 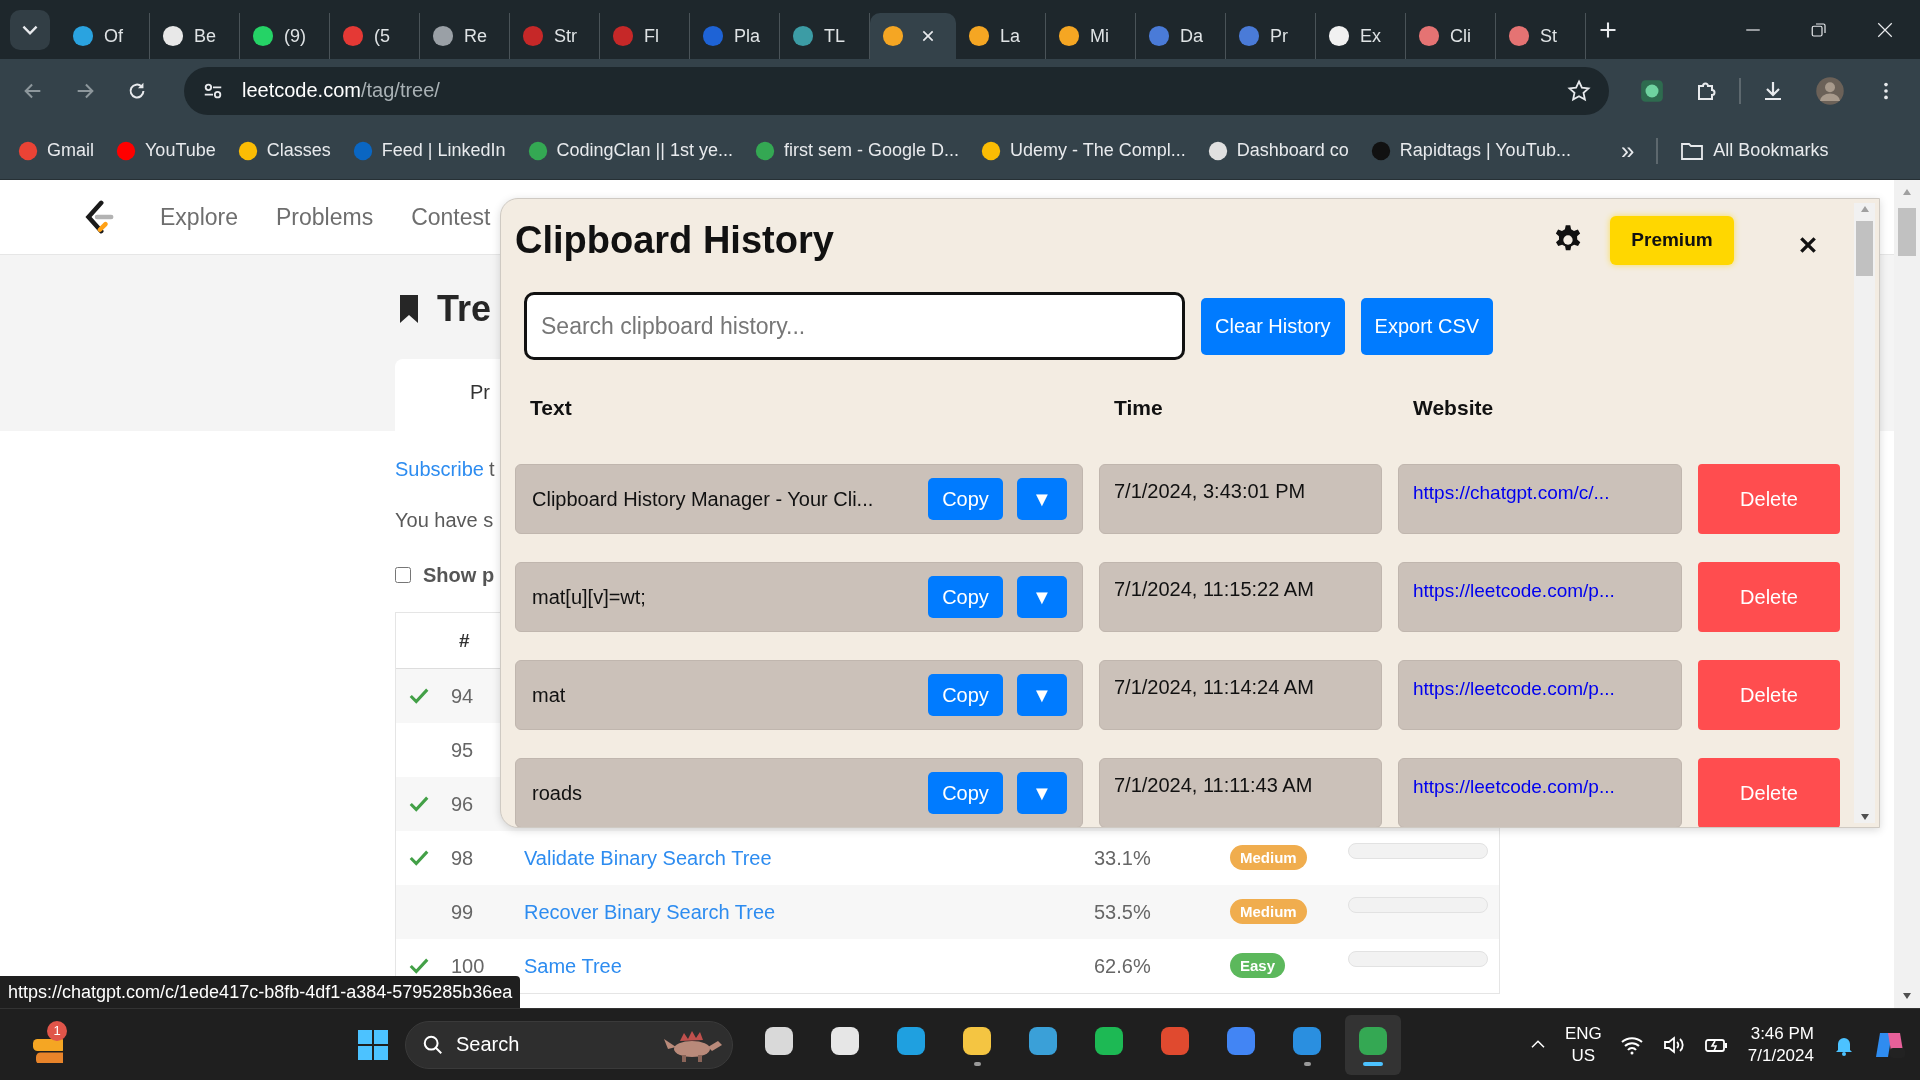 I want to click on nav-link: Contest, so click(x=451, y=217).